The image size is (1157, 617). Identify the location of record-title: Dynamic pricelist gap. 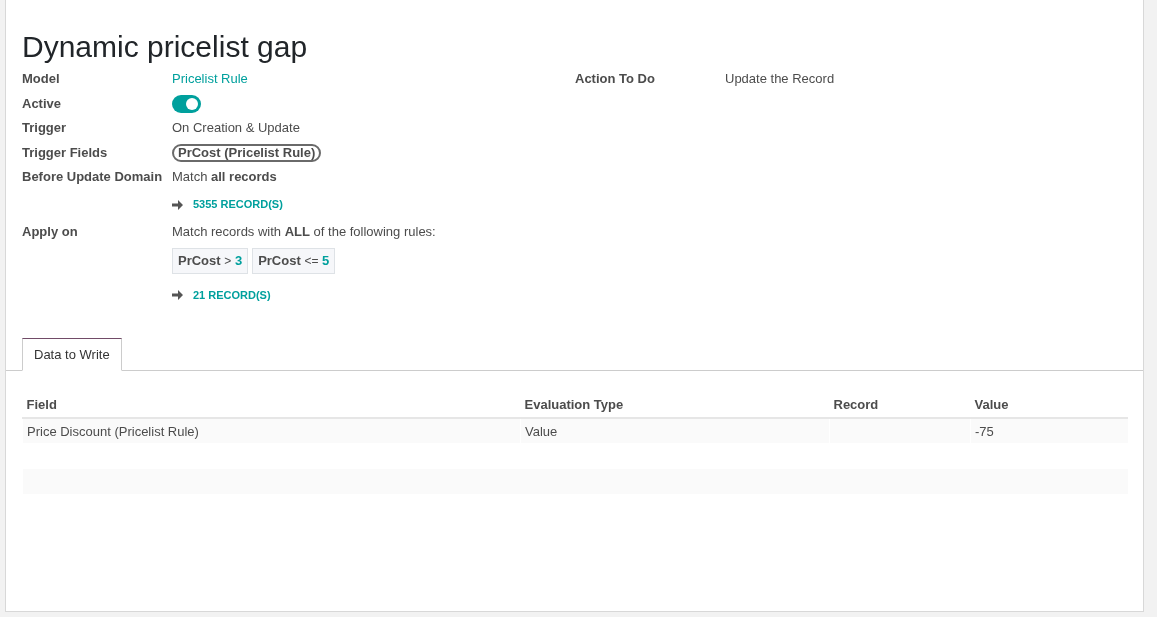
(165, 47).